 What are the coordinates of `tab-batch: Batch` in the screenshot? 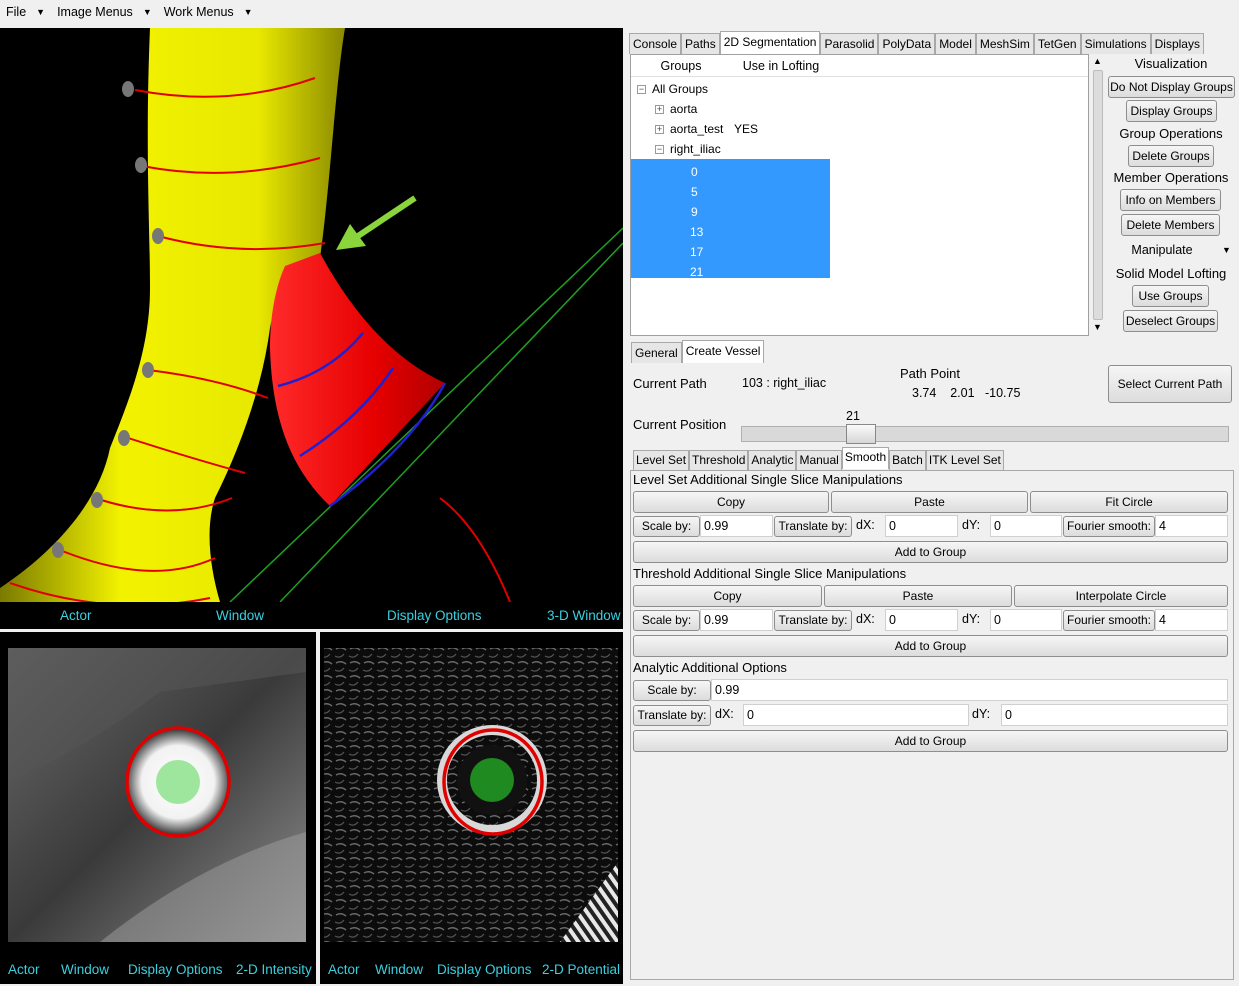 It's located at (907, 460).